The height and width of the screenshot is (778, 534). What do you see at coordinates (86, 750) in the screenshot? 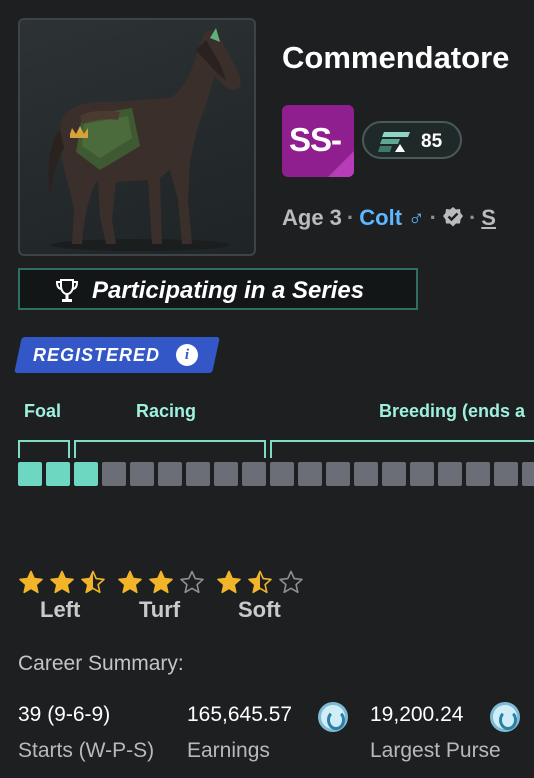
I see `starts-label: Starts (W-P-S)` at bounding box center [86, 750].